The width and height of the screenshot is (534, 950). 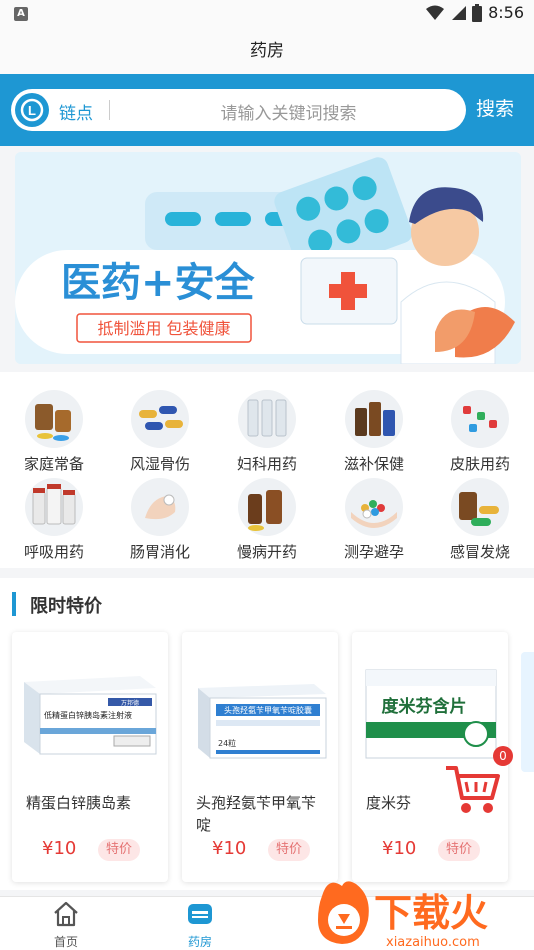 I want to click on vials-icon, so click(x=267, y=419).